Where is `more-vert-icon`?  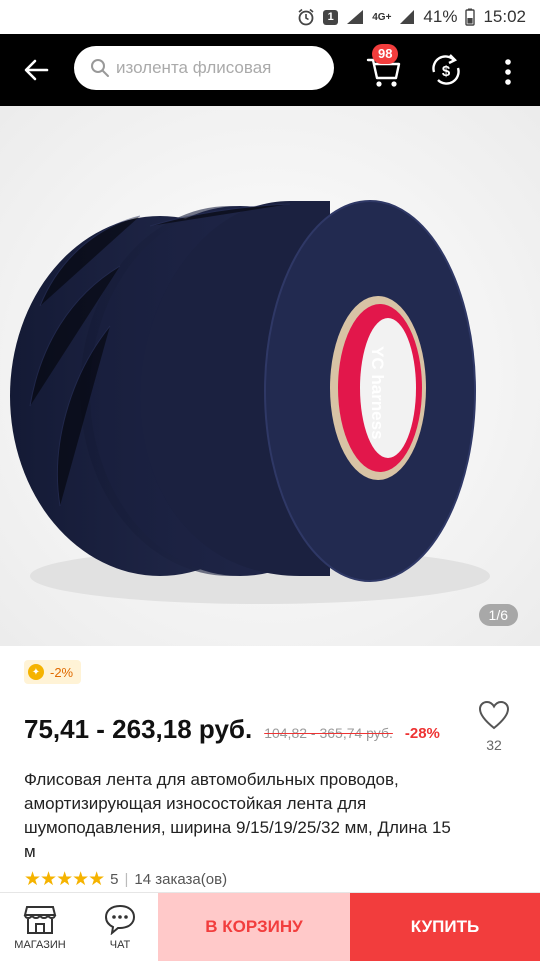 more-vert-icon is located at coordinates (508, 72).